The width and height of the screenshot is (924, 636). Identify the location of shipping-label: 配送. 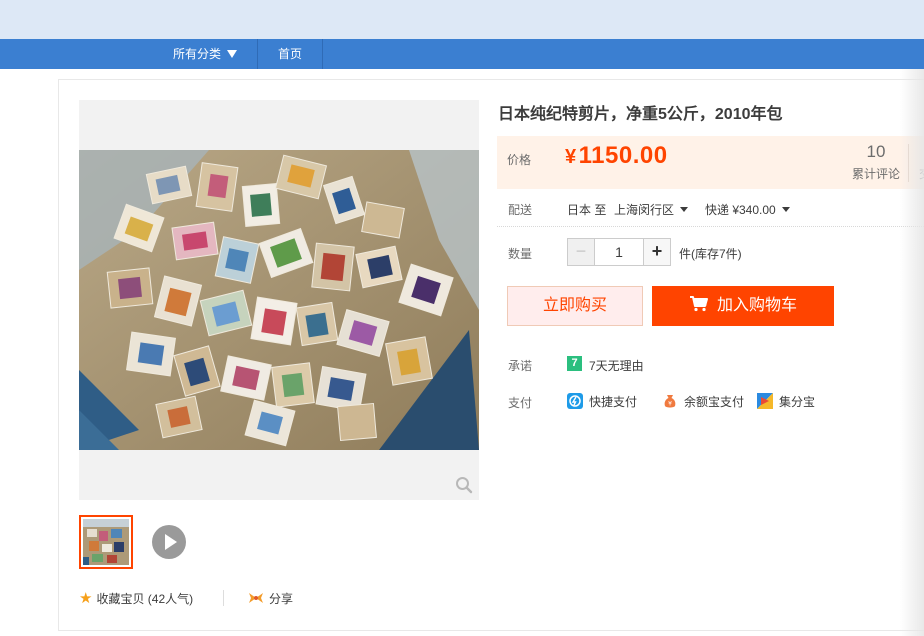
(520, 210).